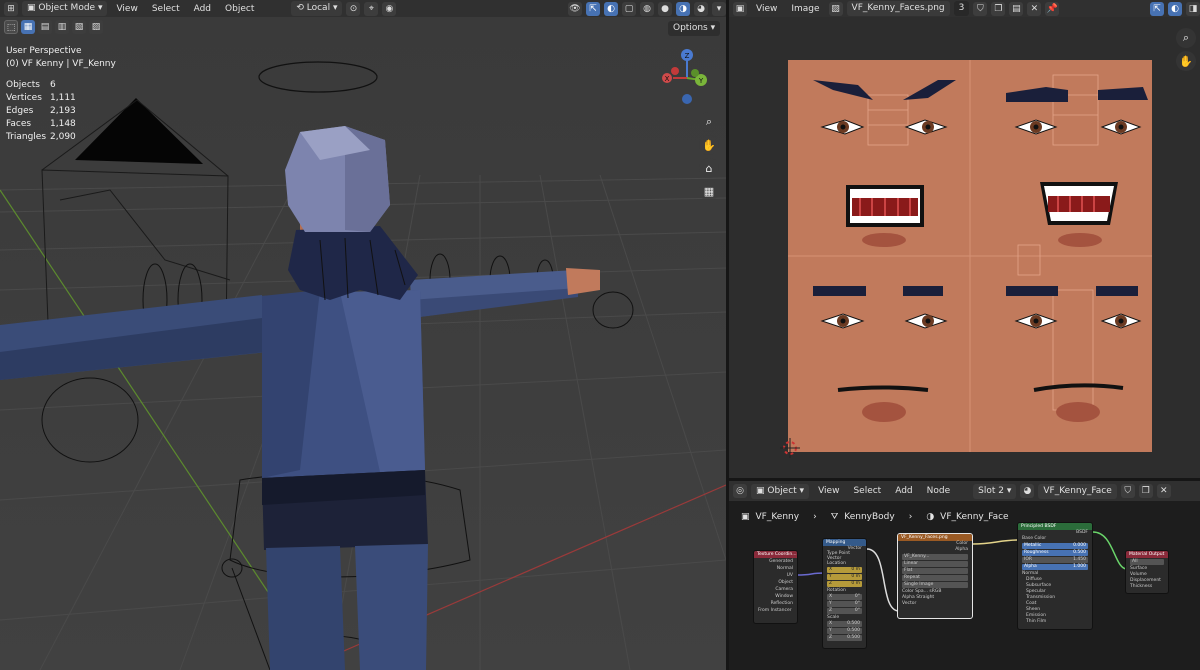 Image resolution: width=1200 pixels, height=670 pixels. What do you see at coordinates (844, 570) in the screenshot?
I see `location-x-field: X 0 m` at bounding box center [844, 570].